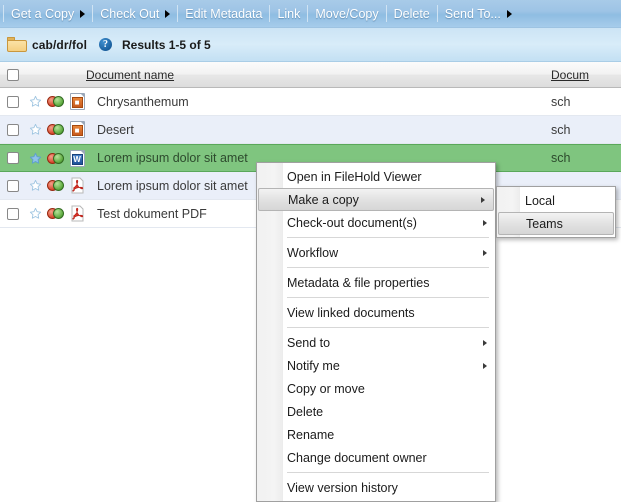 This screenshot has width=621, height=502. What do you see at coordinates (570, 75) in the screenshot?
I see `column-header-document-number: Docum` at bounding box center [570, 75].